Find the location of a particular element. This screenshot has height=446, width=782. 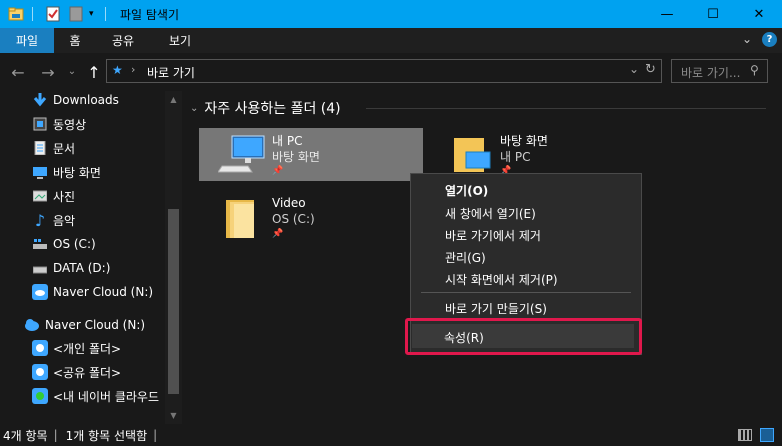

maximize-icon: ☐ is located at coordinates (713, 14).